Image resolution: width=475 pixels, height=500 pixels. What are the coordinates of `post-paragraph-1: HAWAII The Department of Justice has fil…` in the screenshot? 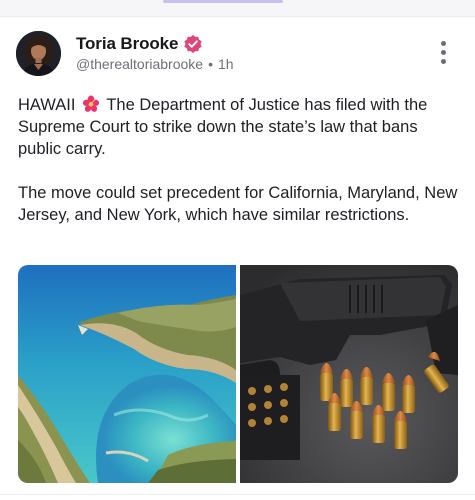 It's located at (240, 127).